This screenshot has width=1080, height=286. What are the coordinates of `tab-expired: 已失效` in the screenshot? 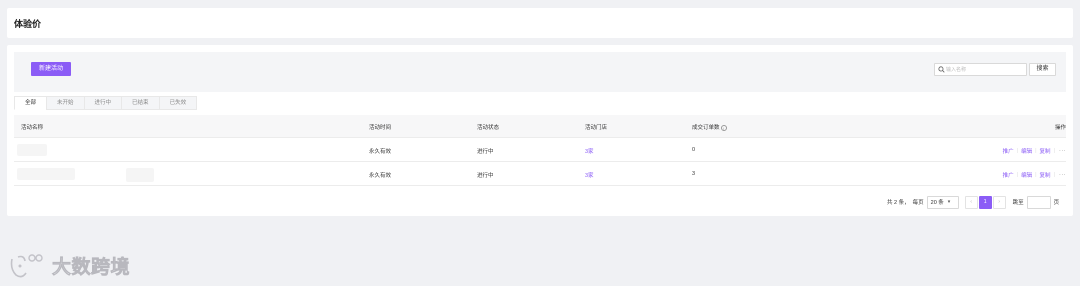 It's located at (178, 103).